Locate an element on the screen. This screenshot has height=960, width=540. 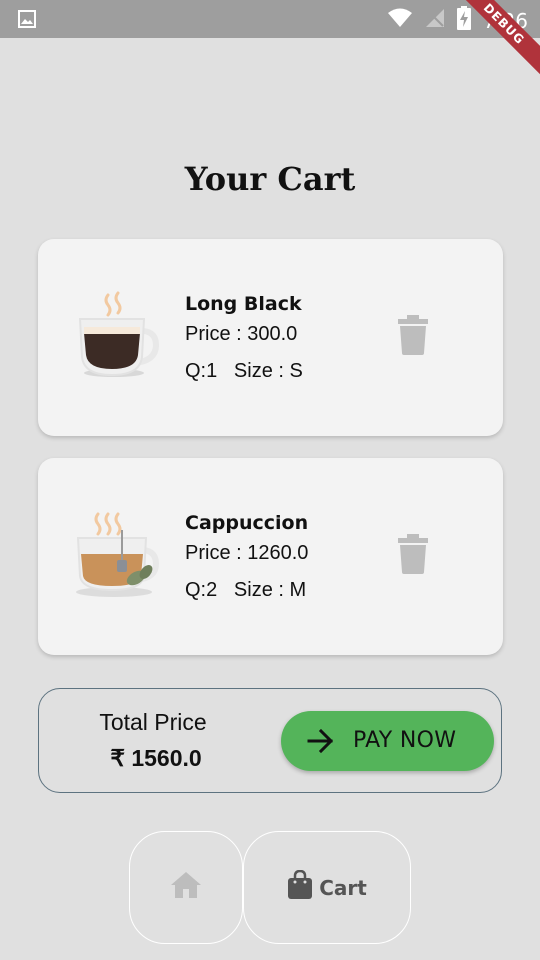
long-black-coffee-icon is located at coordinates (119, 335).